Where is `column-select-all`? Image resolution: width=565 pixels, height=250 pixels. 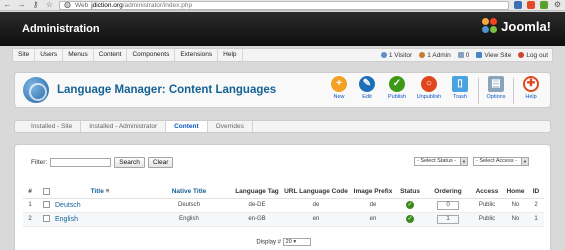 column-select-all is located at coordinates (46, 192).